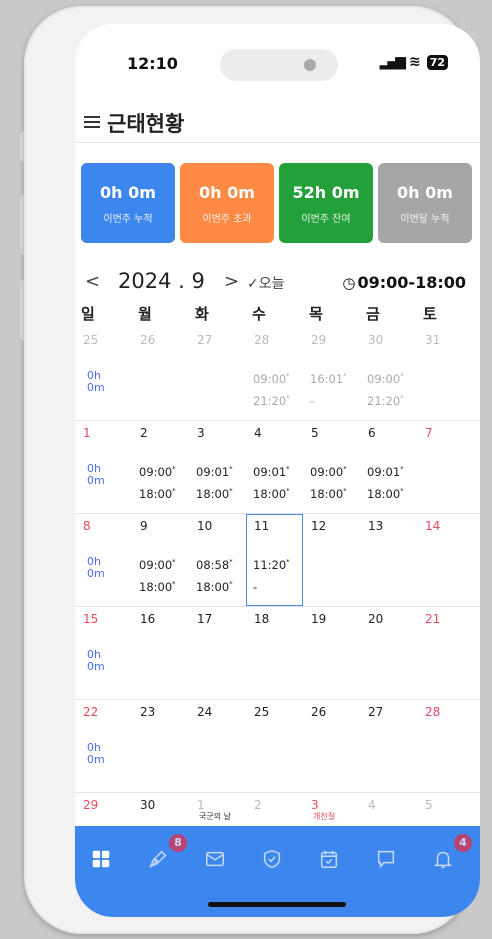  What do you see at coordinates (160, 653) in the screenshot?
I see `calendar-day: 16` at bounding box center [160, 653].